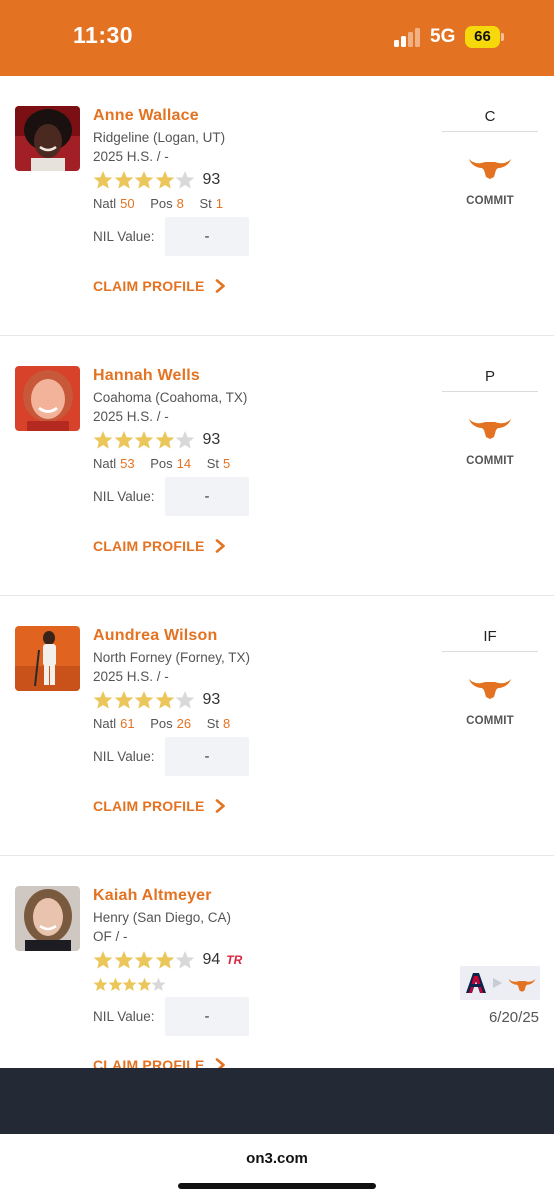 The height and width of the screenshot is (1200, 554). Describe the element at coordinates (513, 1017) in the screenshot. I see `transfer-date: 6/20/25` at that location.